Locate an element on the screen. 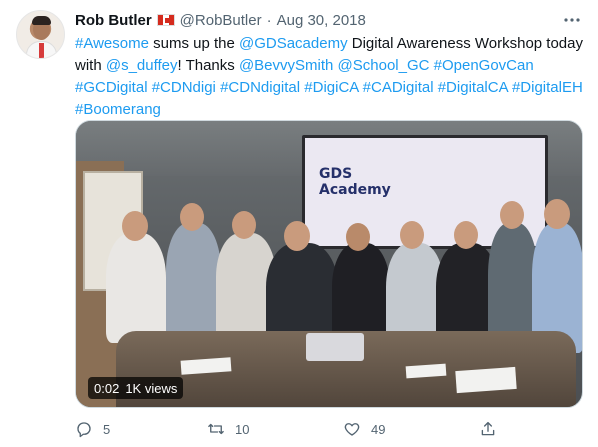 This screenshot has width=598, height=447. retweet-count: 10 is located at coordinates (242, 429).